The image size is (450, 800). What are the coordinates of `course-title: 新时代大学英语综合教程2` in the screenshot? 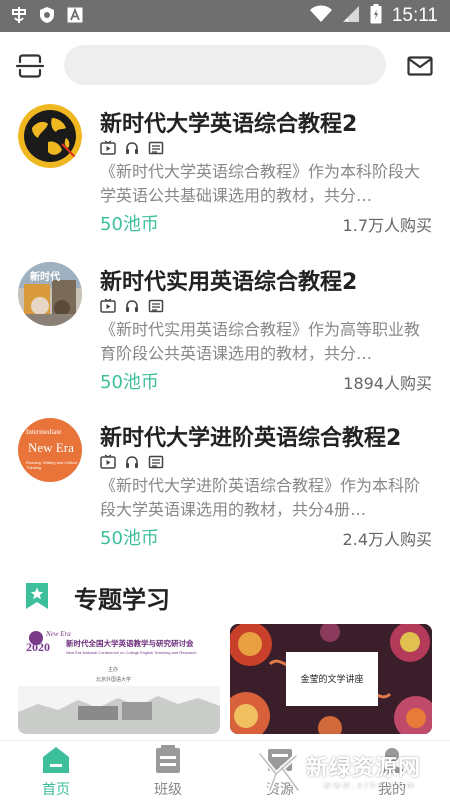 It's located at (229, 124).